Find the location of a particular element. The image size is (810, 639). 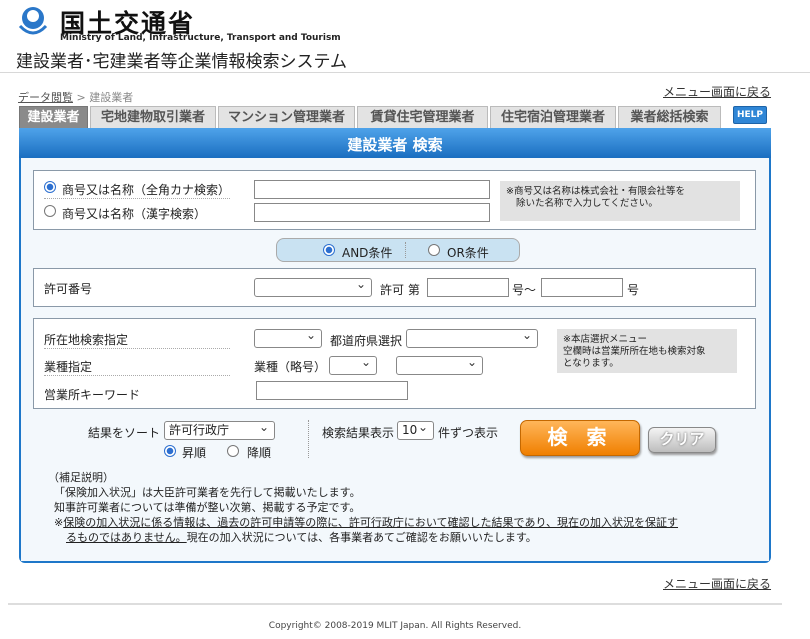

condition-divider is located at coordinates (405, 250).